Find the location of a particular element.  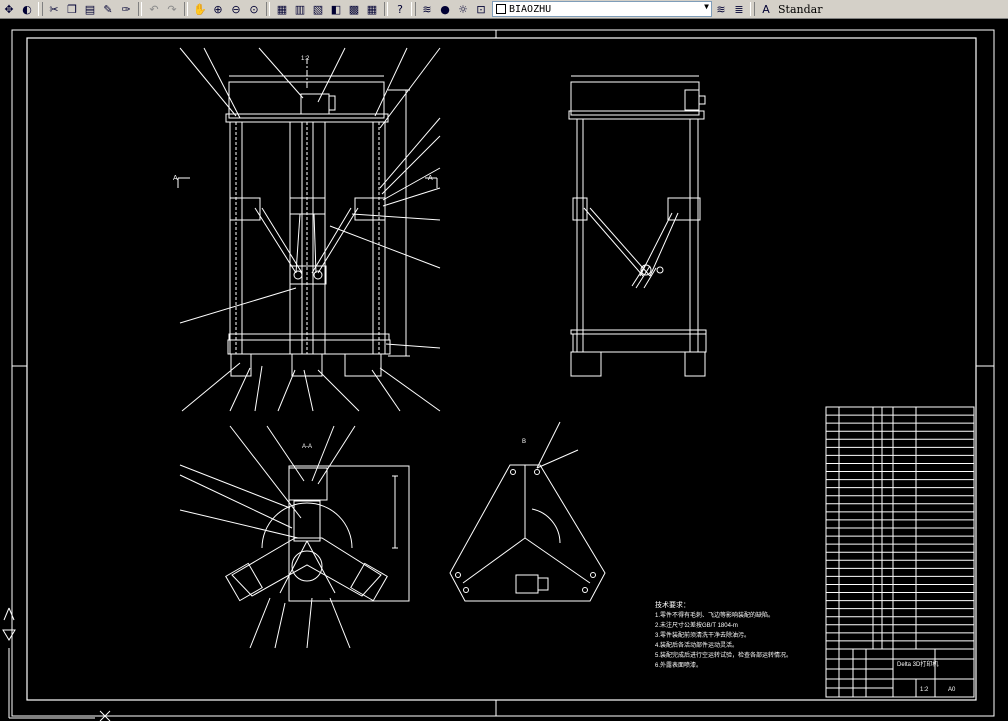

layer-freeze-icon: ☼ is located at coordinates (463, 9).